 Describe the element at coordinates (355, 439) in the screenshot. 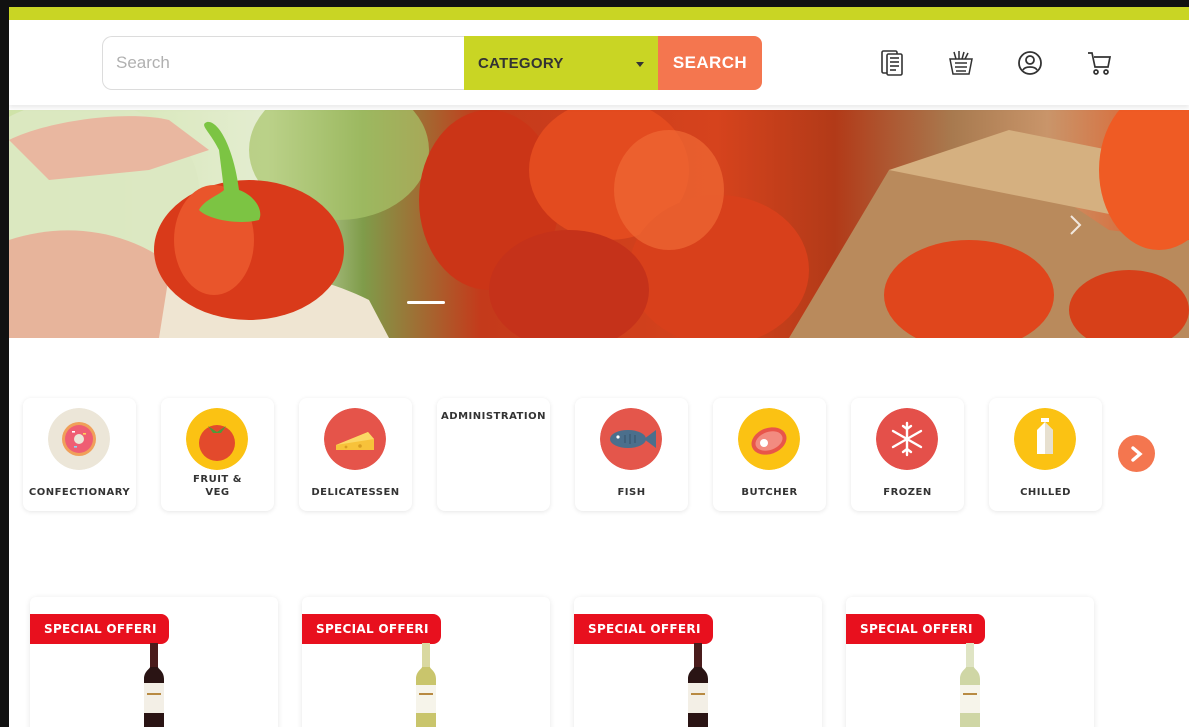

I see `cheese-icon` at that location.